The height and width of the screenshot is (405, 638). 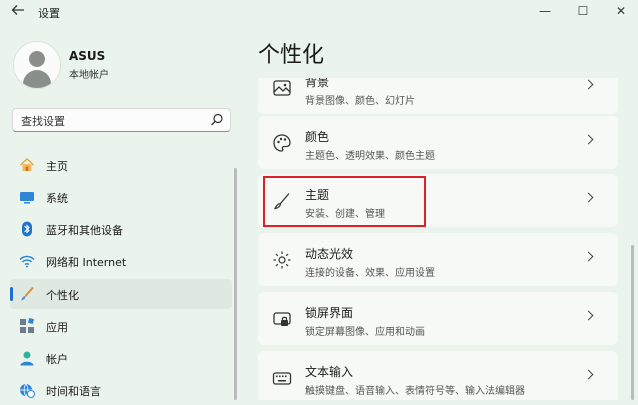 I want to click on avatar-body, so click(x=37, y=79).